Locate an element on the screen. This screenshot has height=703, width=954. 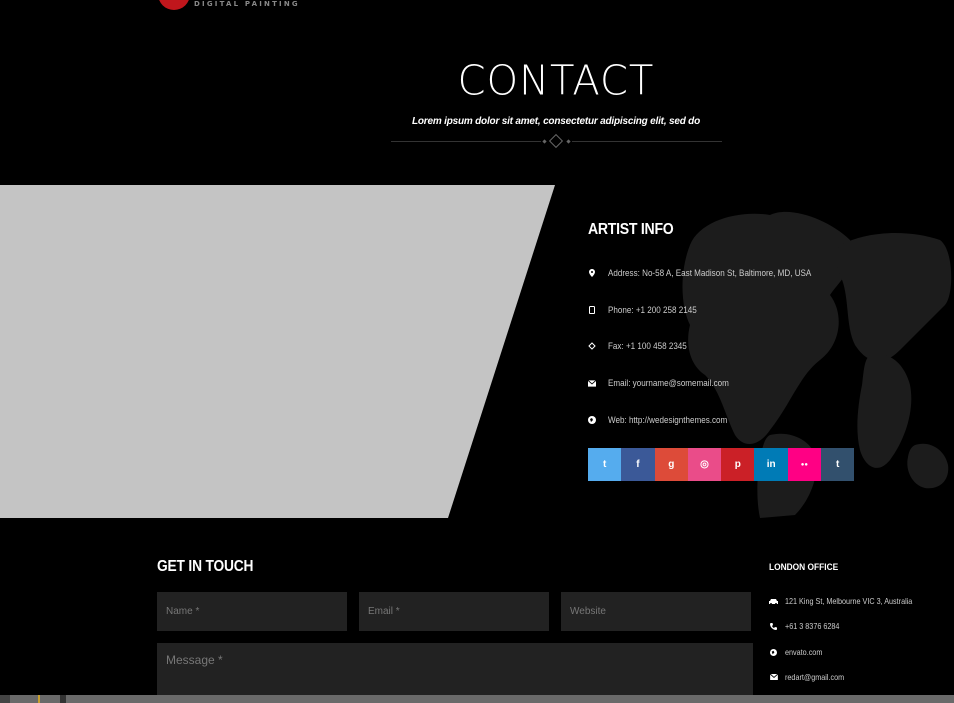
name-field is located at coordinates (252, 611).